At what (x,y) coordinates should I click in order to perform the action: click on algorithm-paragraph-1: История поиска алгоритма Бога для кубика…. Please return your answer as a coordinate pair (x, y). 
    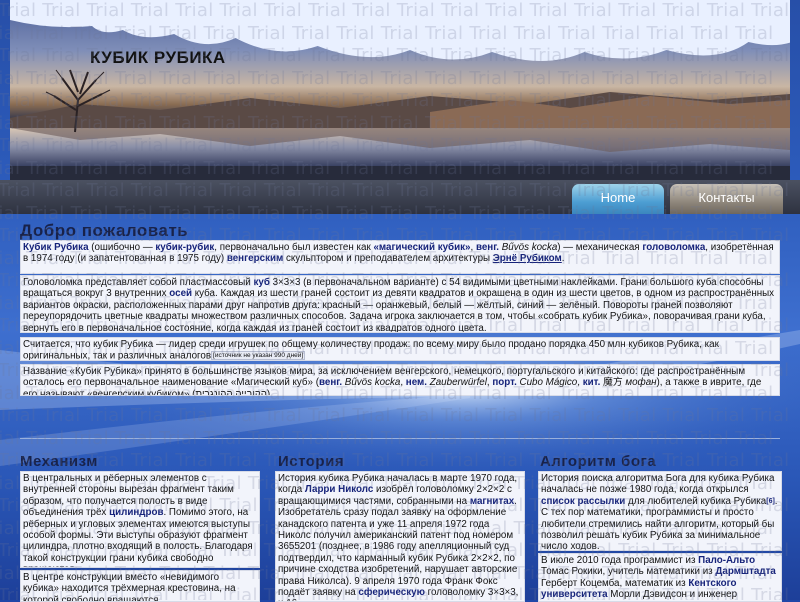
    Looking at the image, I should click on (660, 511).